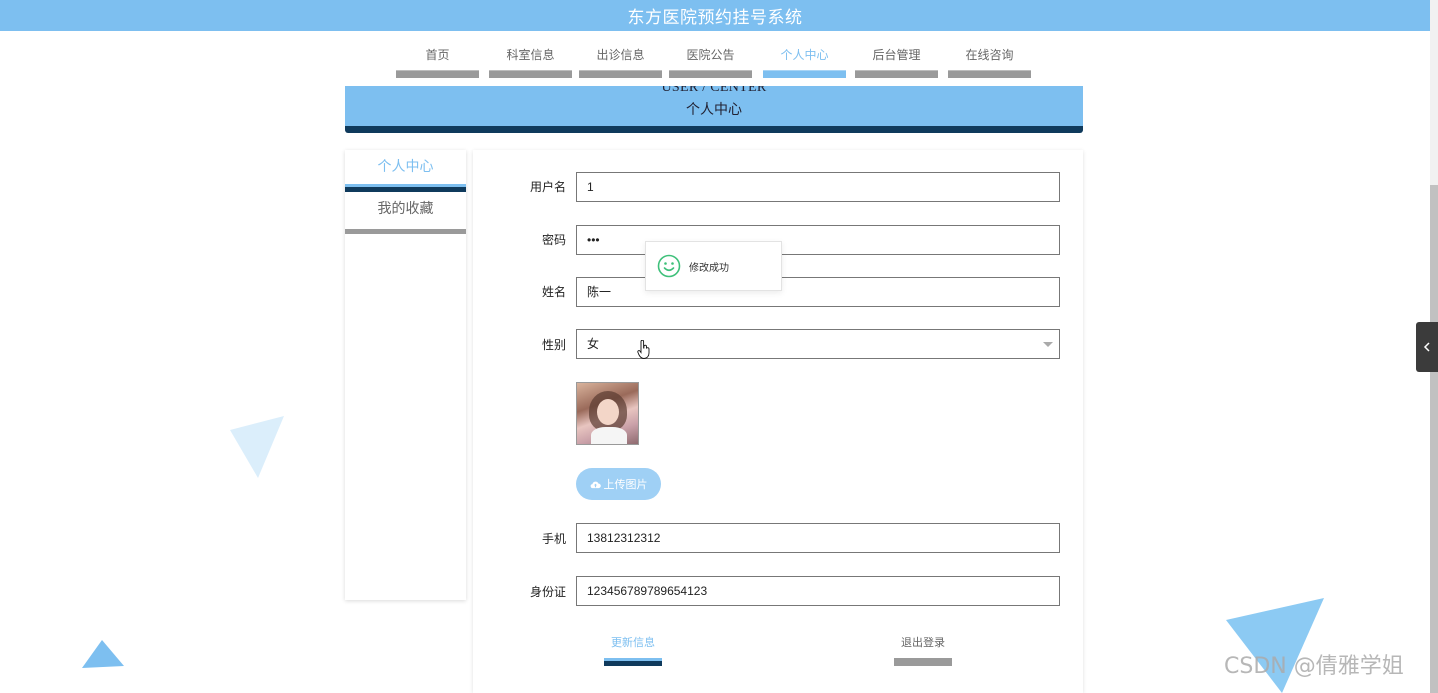  Describe the element at coordinates (818, 187) in the screenshot. I see `username-input: 1` at that location.